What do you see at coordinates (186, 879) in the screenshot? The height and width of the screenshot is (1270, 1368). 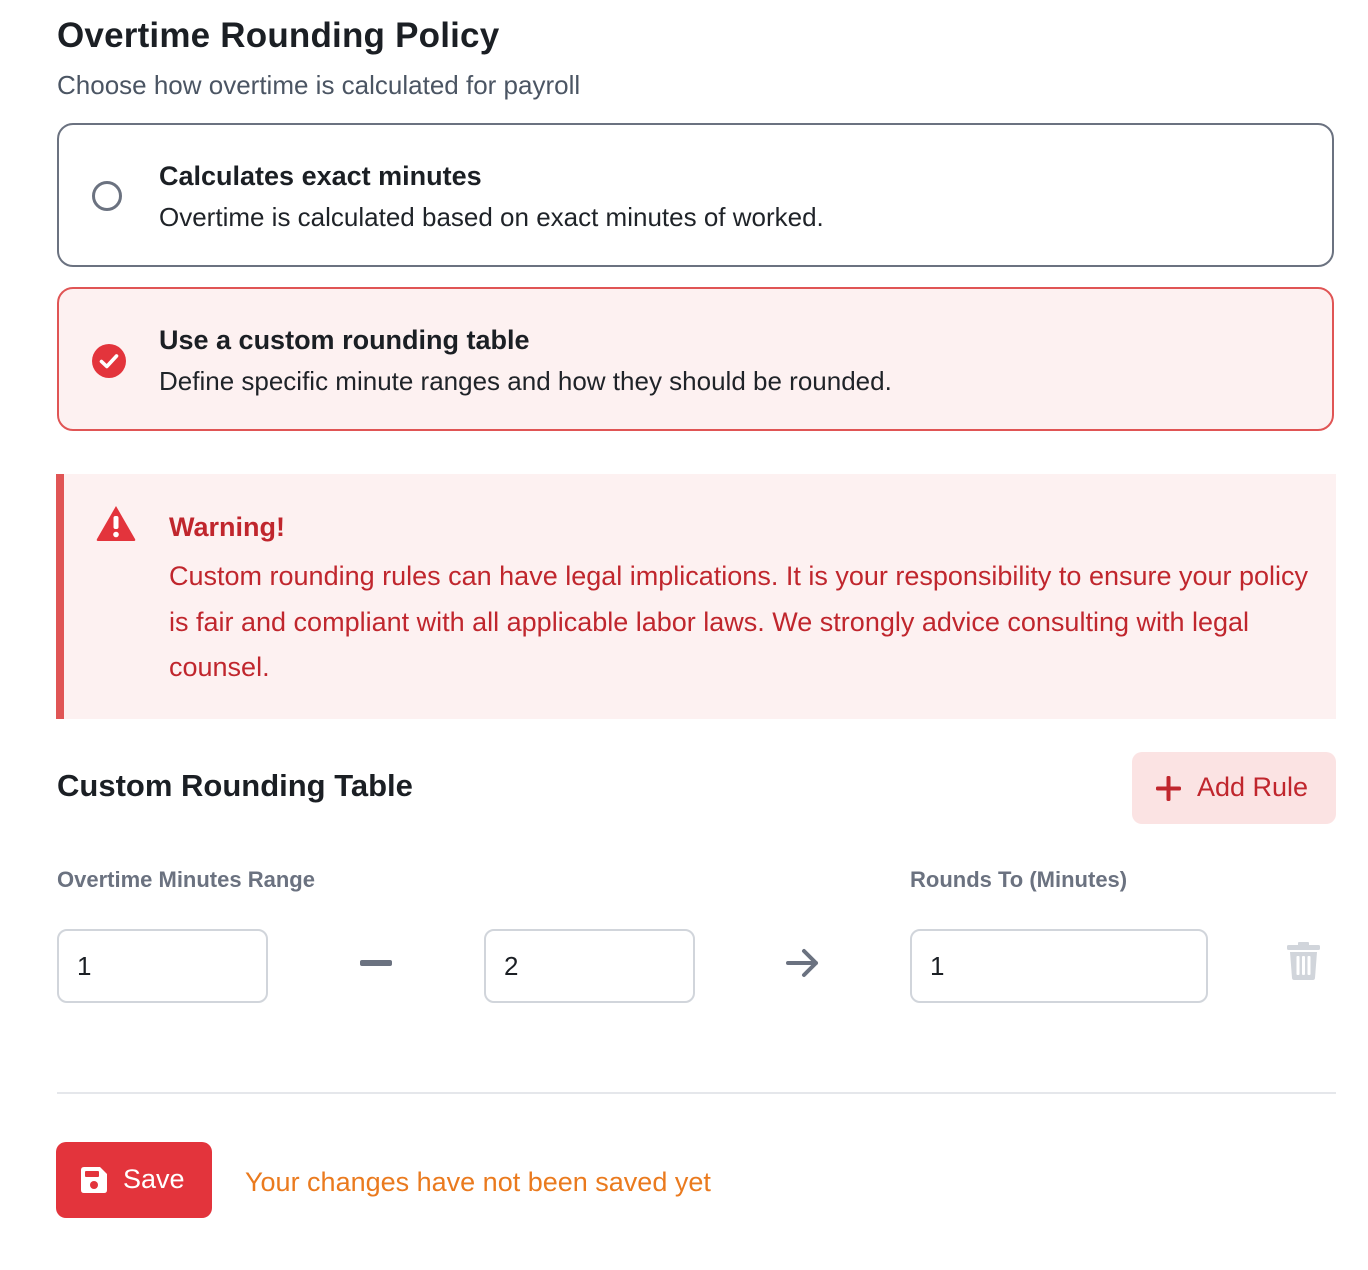 I see `range-column-label: Overtime Minutes Range` at bounding box center [186, 879].